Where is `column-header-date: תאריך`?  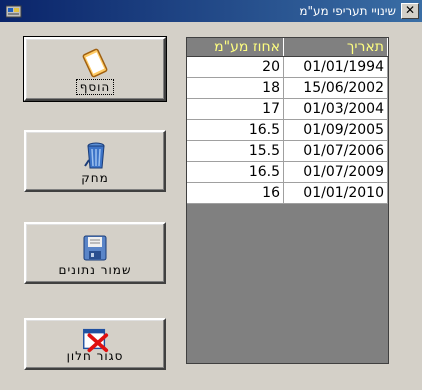
column-header-date: תאריך is located at coordinates (335, 47).